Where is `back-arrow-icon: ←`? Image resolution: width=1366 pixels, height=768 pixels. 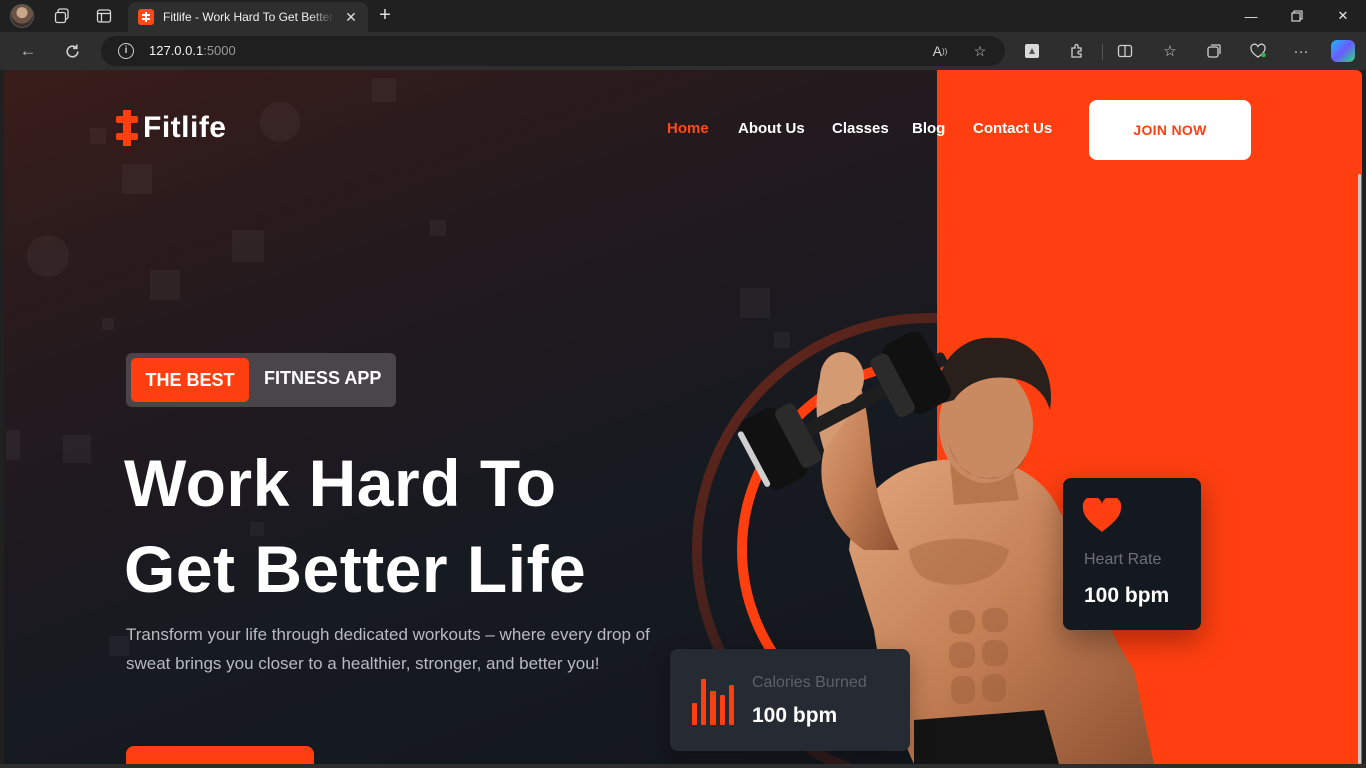
back-arrow-icon: ← is located at coordinates (28, 51).